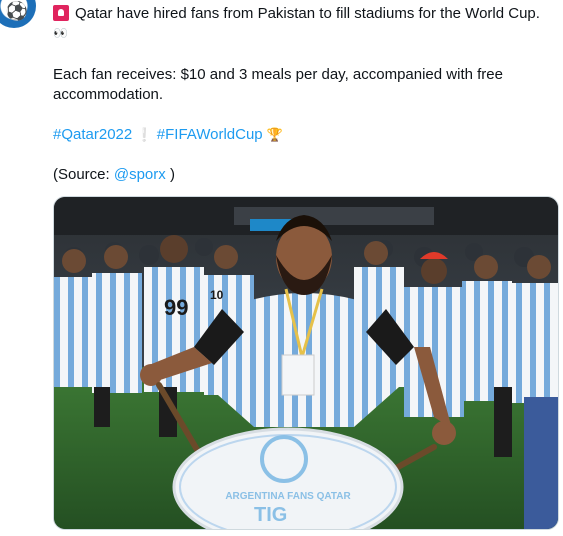 The image size is (563, 536). What do you see at coordinates (61, 13) in the screenshot?
I see `rotating-light-icon` at bounding box center [61, 13].